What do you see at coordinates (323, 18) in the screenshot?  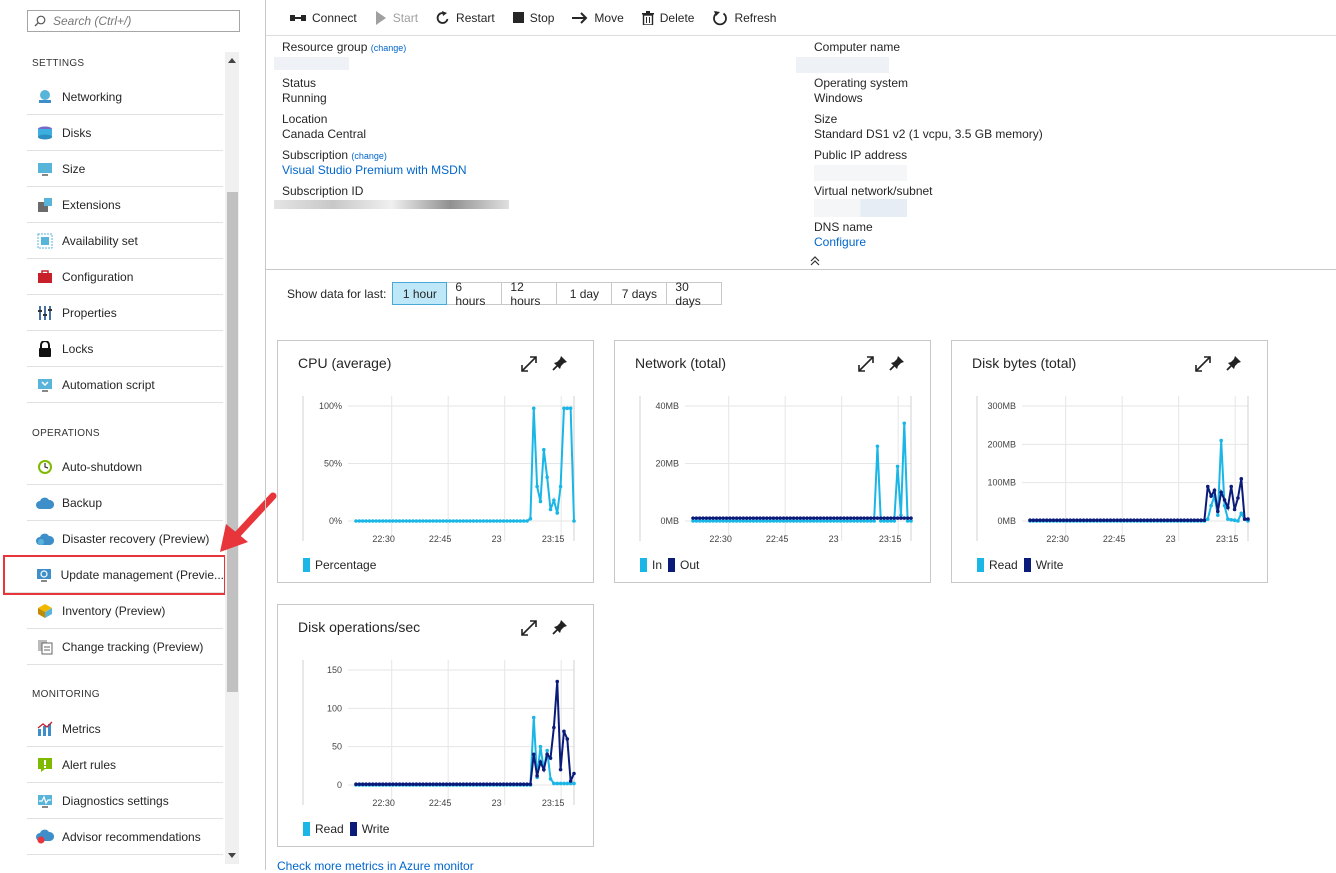 I see `connect-button: Connect` at bounding box center [323, 18].